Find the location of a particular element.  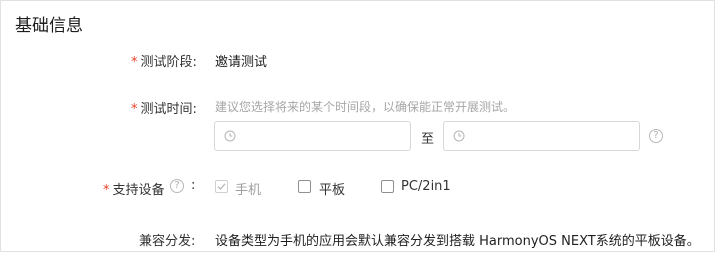

checkbox-phone is located at coordinates (221, 186).